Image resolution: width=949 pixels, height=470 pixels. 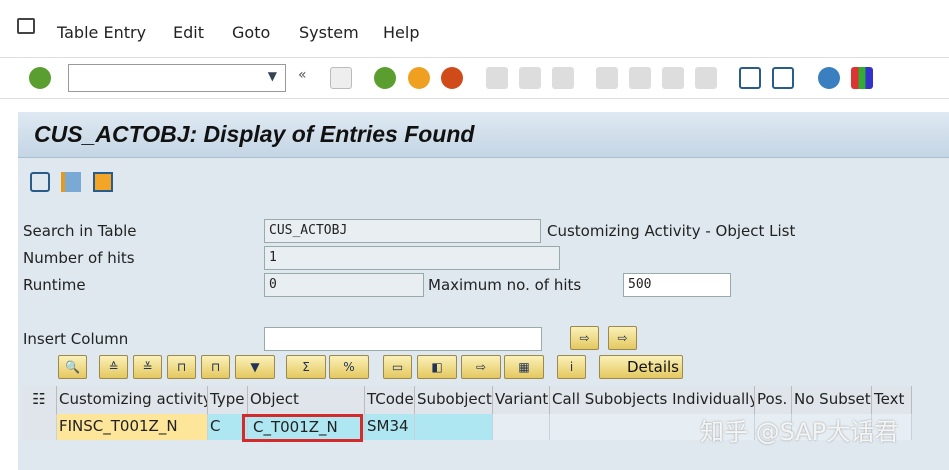 I want to click on prev-page-icon, so click(x=640, y=78).